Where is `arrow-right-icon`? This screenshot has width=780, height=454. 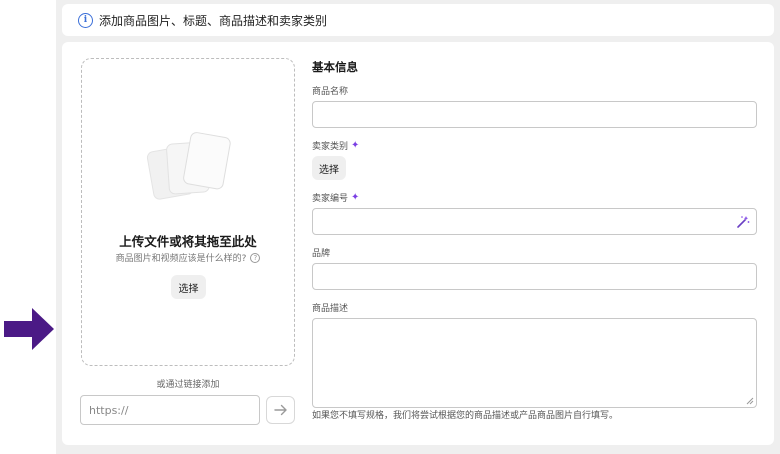
arrow-right-icon is located at coordinates (280, 410).